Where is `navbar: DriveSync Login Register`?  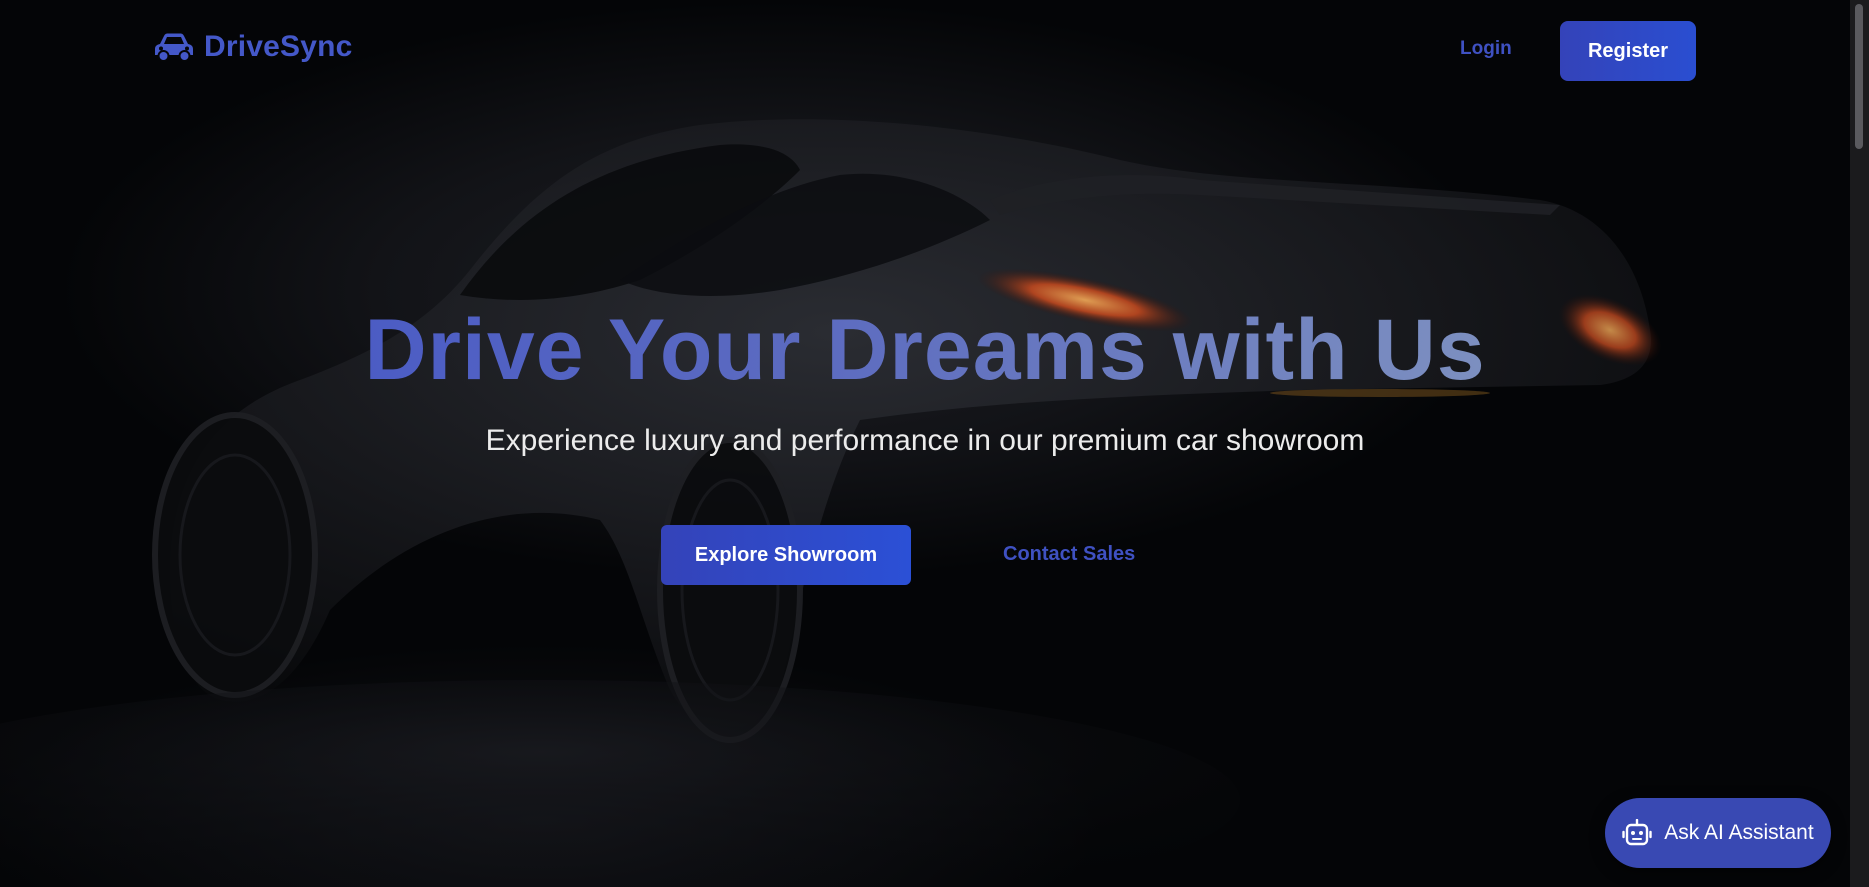 navbar: DriveSync Login Register is located at coordinates (925, 50).